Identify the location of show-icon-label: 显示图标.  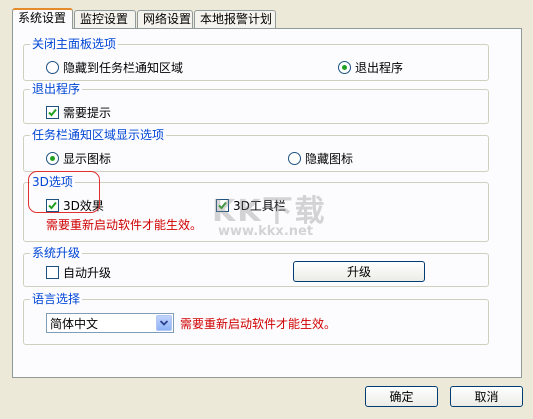
(87, 158).